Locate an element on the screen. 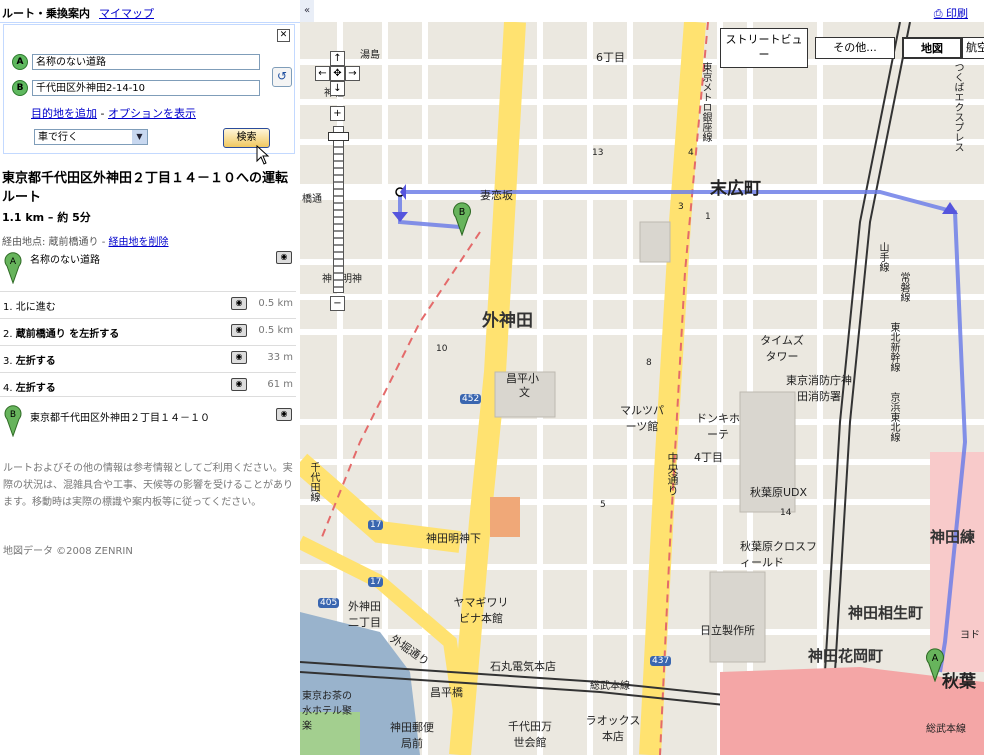 The height and width of the screenshot is (755, 984). map-marker-letter-b: B is located at coordinates (462, 212).